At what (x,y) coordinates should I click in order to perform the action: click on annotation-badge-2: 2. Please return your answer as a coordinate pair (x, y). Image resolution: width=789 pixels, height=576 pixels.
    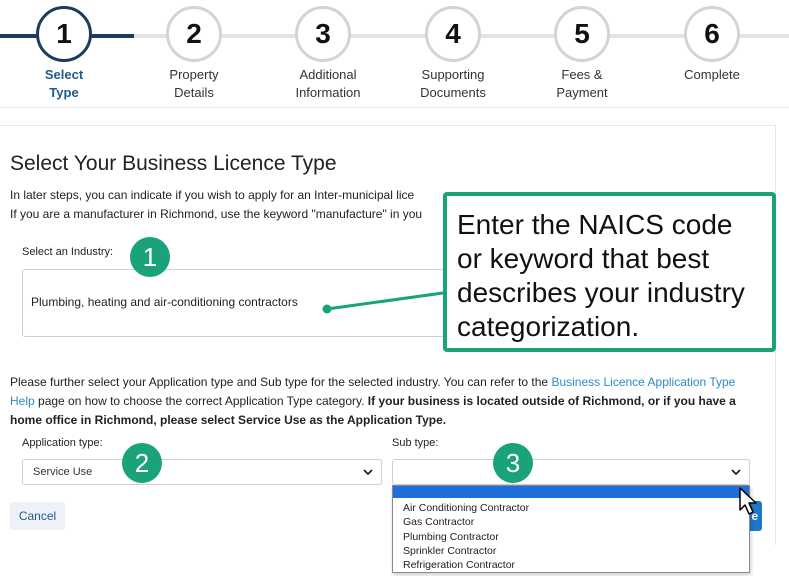
    Looking at the image, I should click on (142, 463).